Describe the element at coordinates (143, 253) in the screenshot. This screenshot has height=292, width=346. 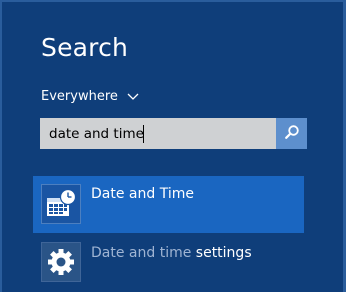
I see `result-label-prefix: Date and time` at that location.